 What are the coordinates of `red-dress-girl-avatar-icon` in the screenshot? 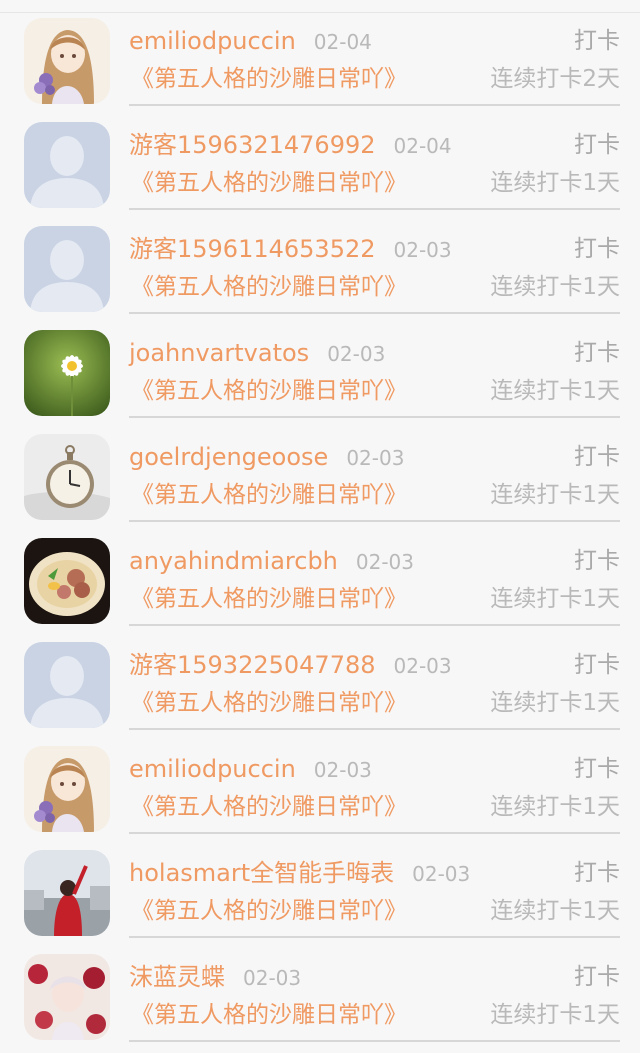 It's located at (67, 893).